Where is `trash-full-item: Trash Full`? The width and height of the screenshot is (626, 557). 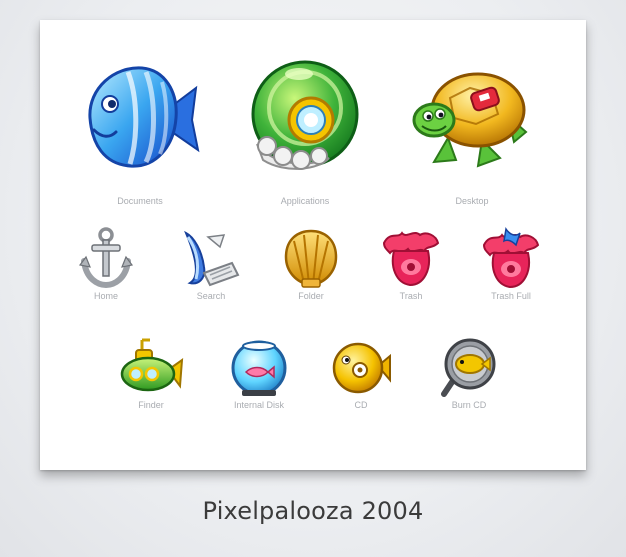
trash-full-item: Trash Full is located at coordinates (511, 267).